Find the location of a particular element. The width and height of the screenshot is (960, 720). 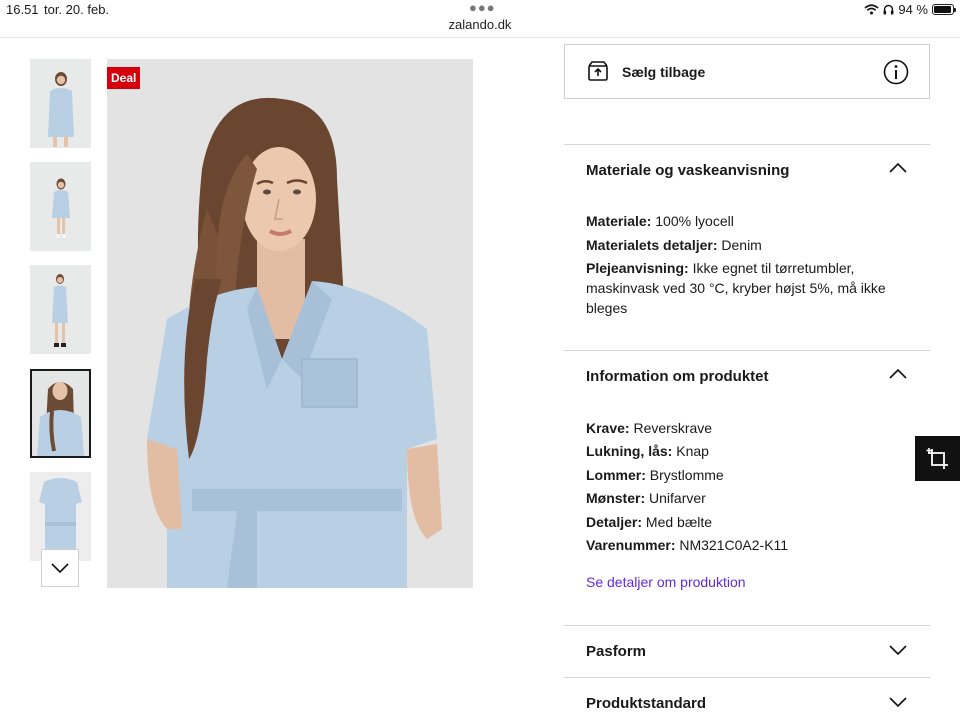

battery-icon is located at coordinates (944, 9).